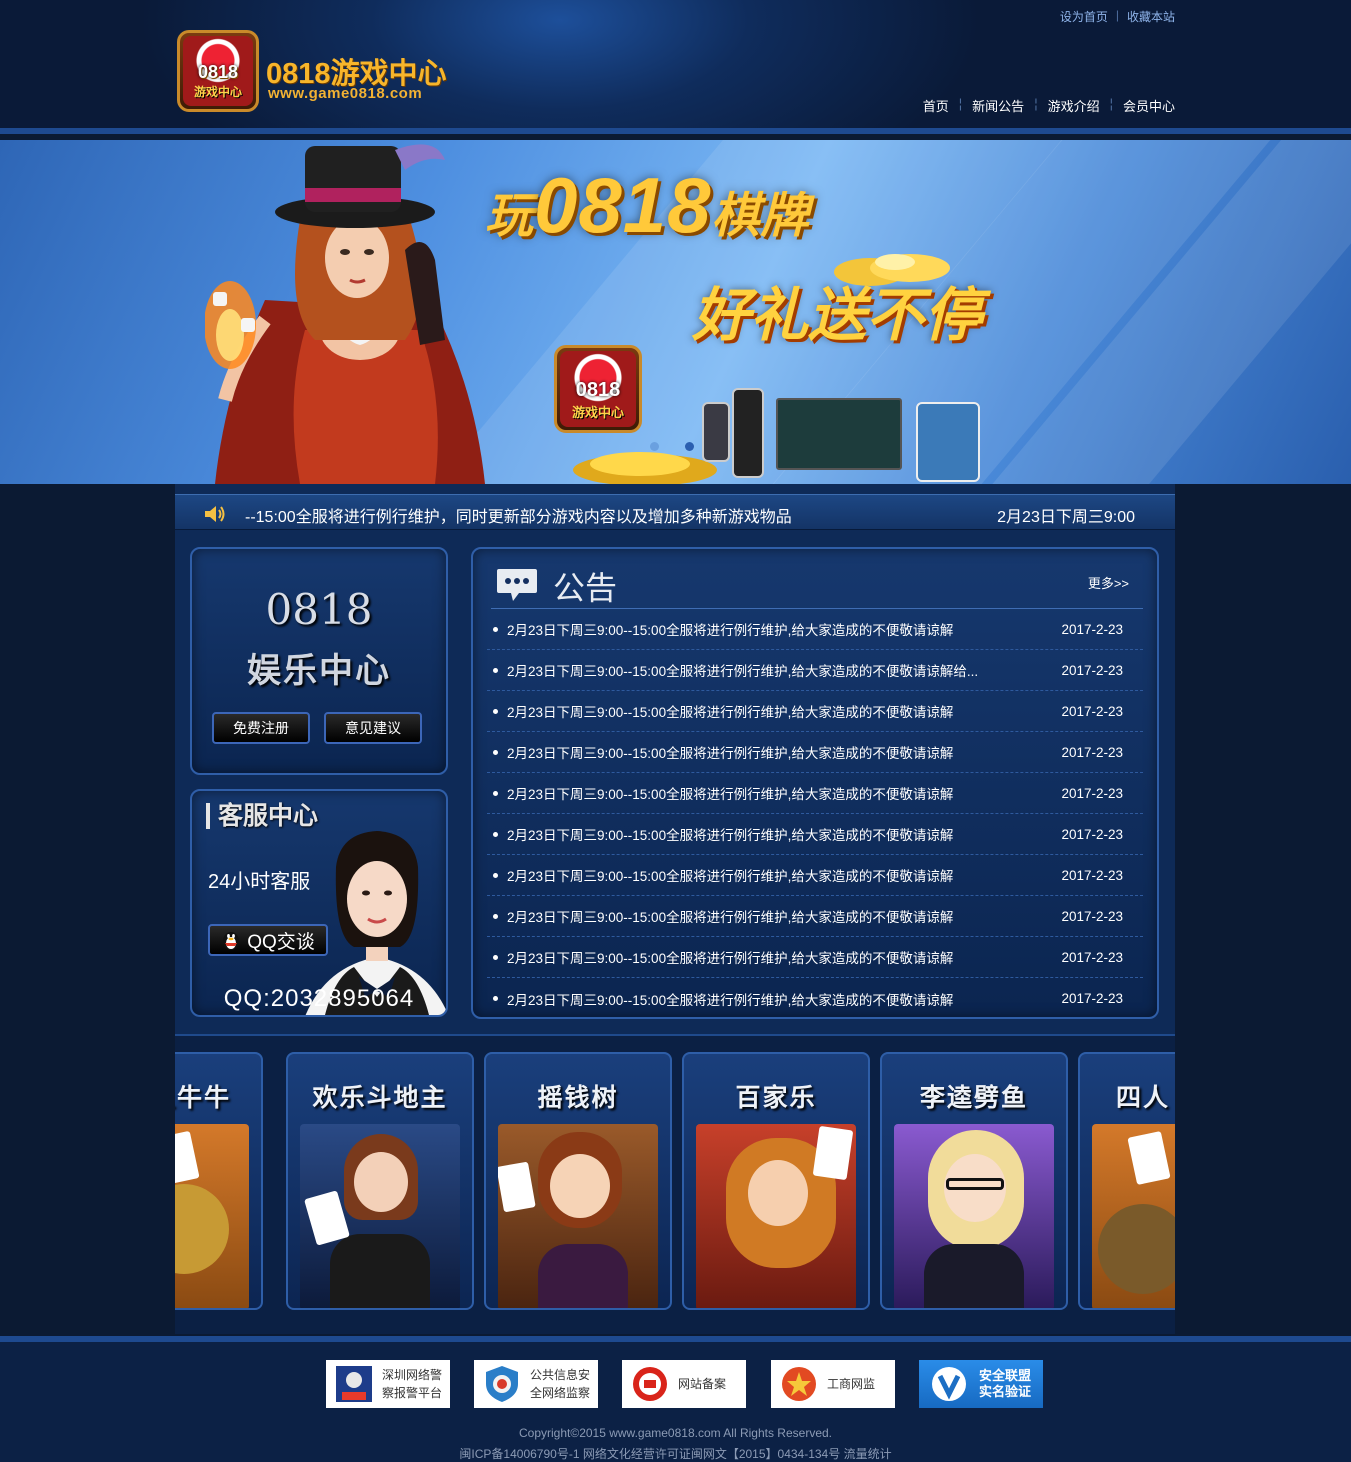 The image size is (1351, 1462). What do you see at coordinates (1005, 1391) in the screenshot?
I see `badge-line2: 实名验证` at bounding box center [1005, 1391].